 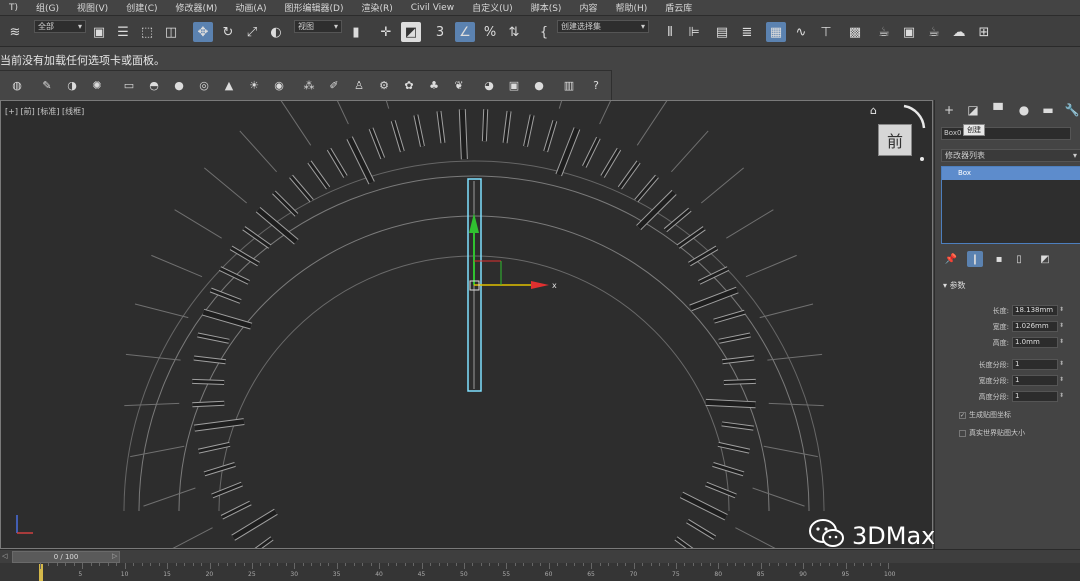 What do you see at coordinates (1010, 205) in the screenshot?
I see `modifier-stack: Box` at bounding box center [1010, 205].